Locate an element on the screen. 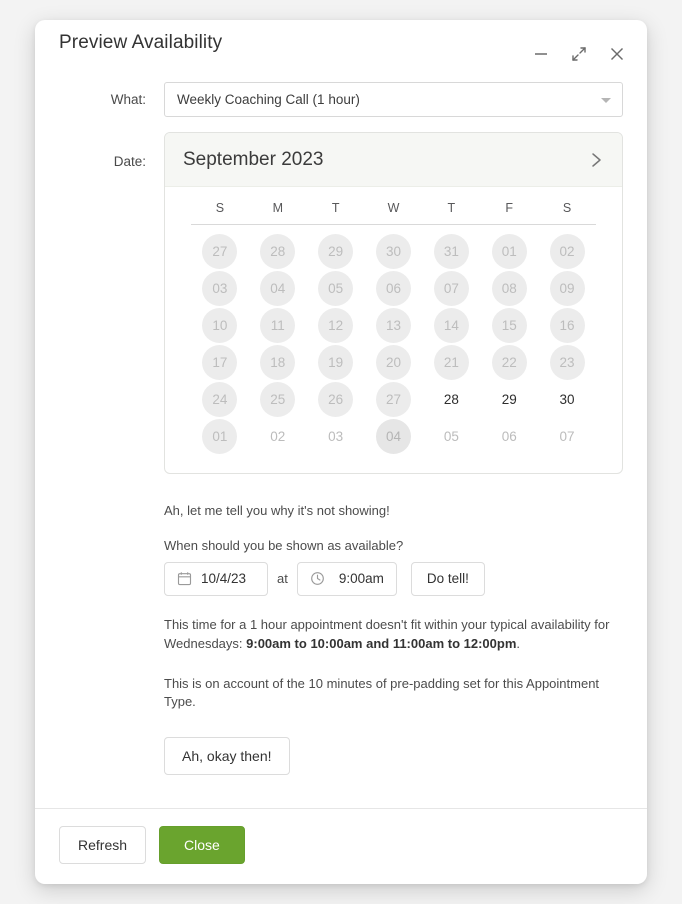  refresh-button: Refresh is located at coordinates (103, 845).